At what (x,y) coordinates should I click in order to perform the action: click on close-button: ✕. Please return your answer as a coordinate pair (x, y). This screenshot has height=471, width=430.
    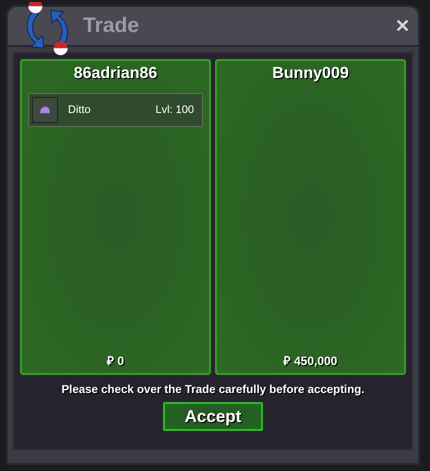
    Looking at the image, I should click on (402, 26).